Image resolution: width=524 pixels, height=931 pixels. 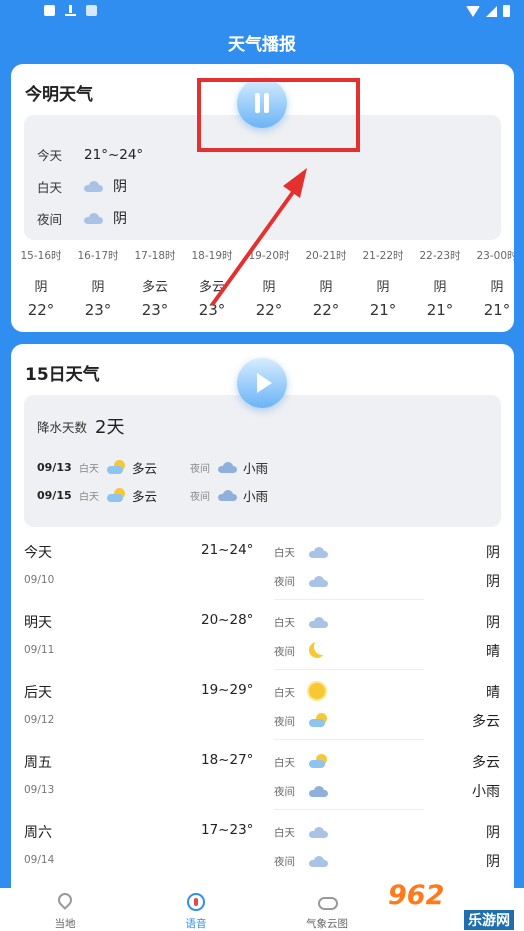 I want to click on tab-label: 气象云图, so click(x=327, y=924).